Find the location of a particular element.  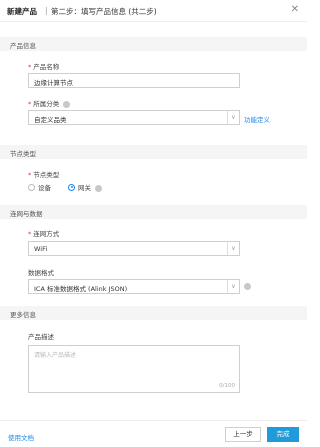

step-subtitle: 第二步：填写产品信息 (共二步) is located at coordinates (104, 11).